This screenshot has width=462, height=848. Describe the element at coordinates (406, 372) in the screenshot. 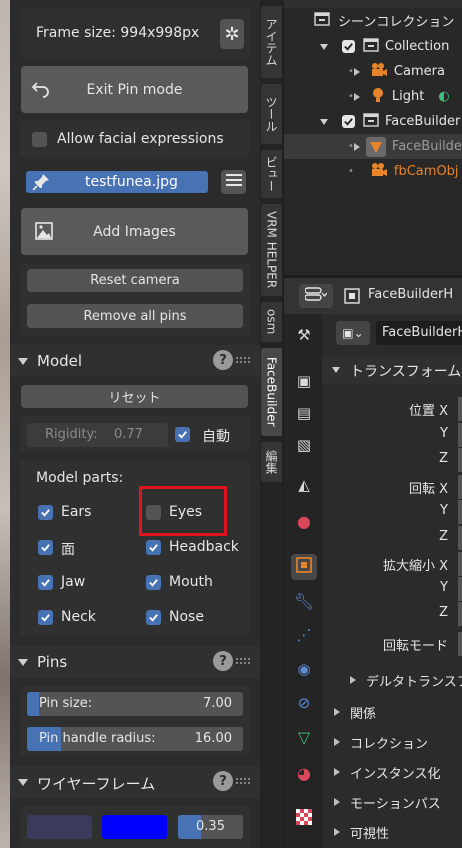

I see `transform-title: トランスフォーム` at that location.